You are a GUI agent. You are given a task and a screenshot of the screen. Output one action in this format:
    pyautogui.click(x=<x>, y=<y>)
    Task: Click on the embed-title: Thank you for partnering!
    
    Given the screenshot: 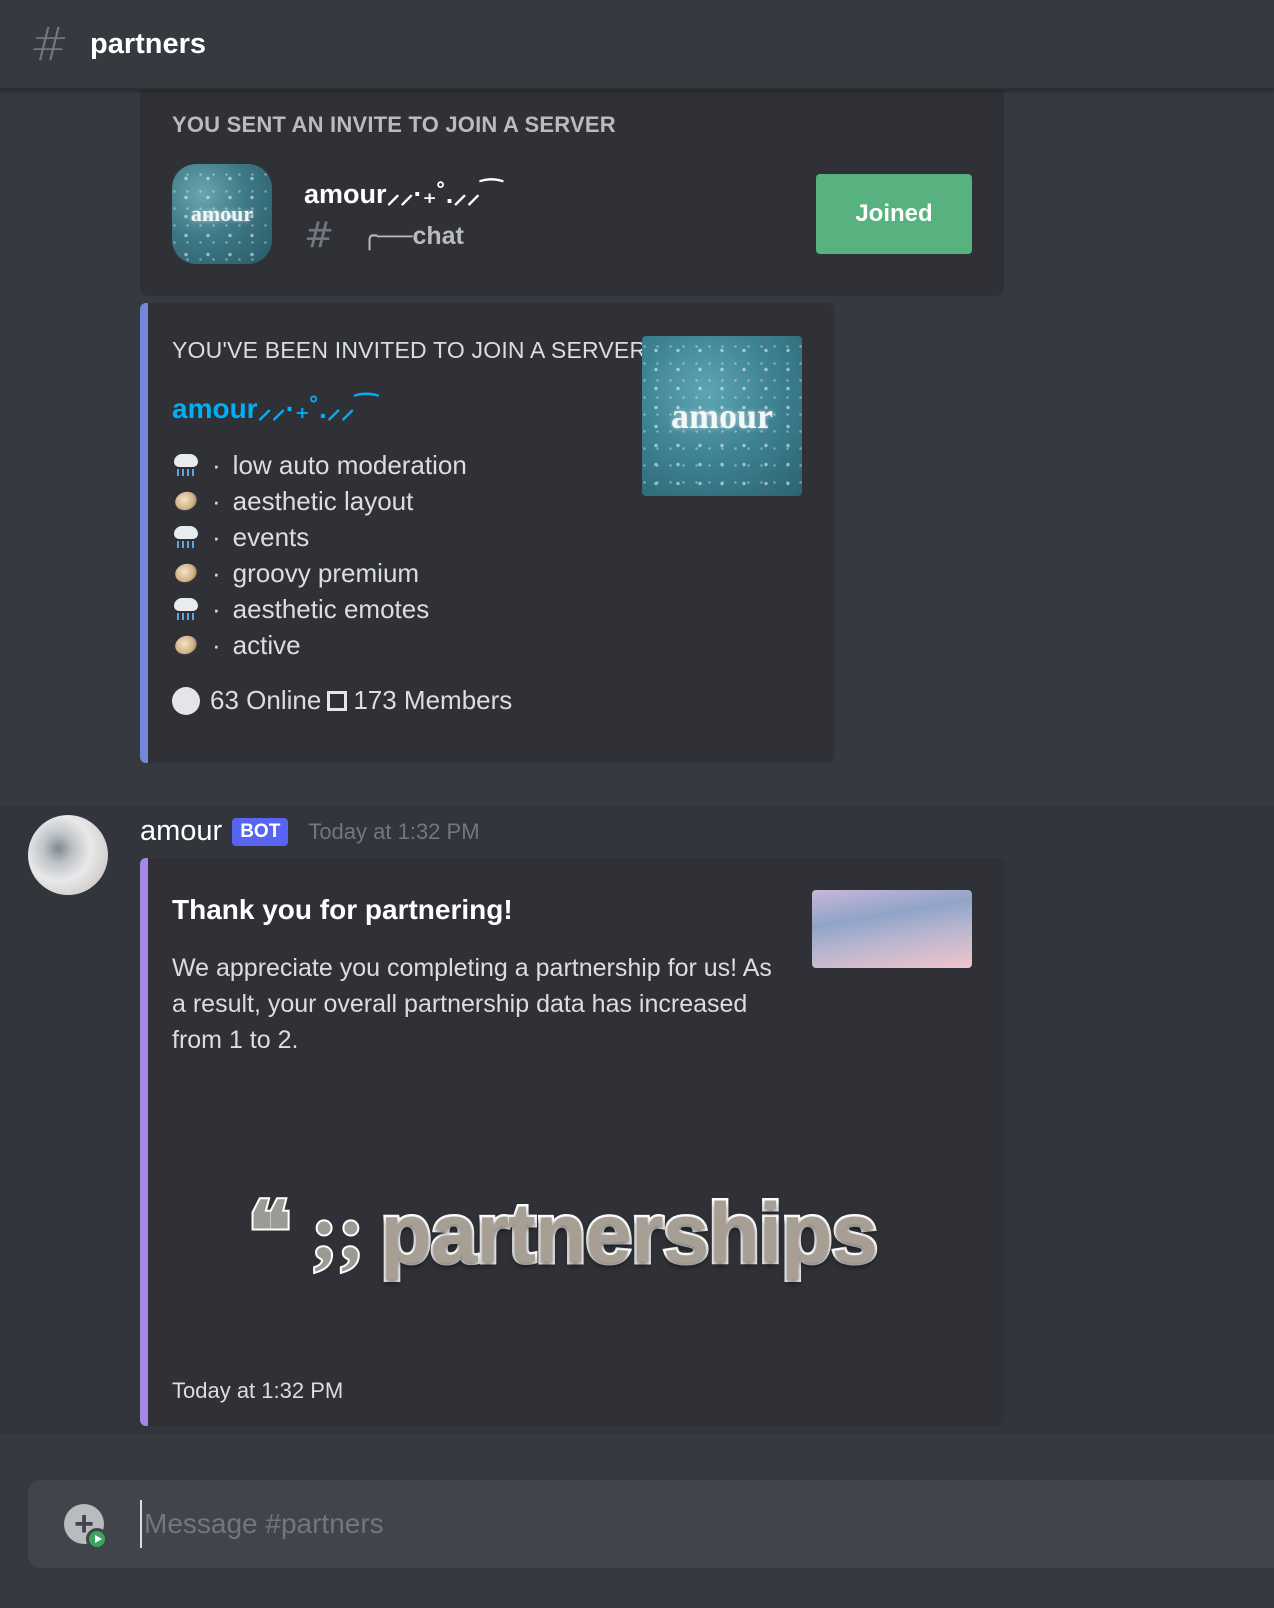 What is the action you would take?
    pyautogui.click(x=342, y=909)
    